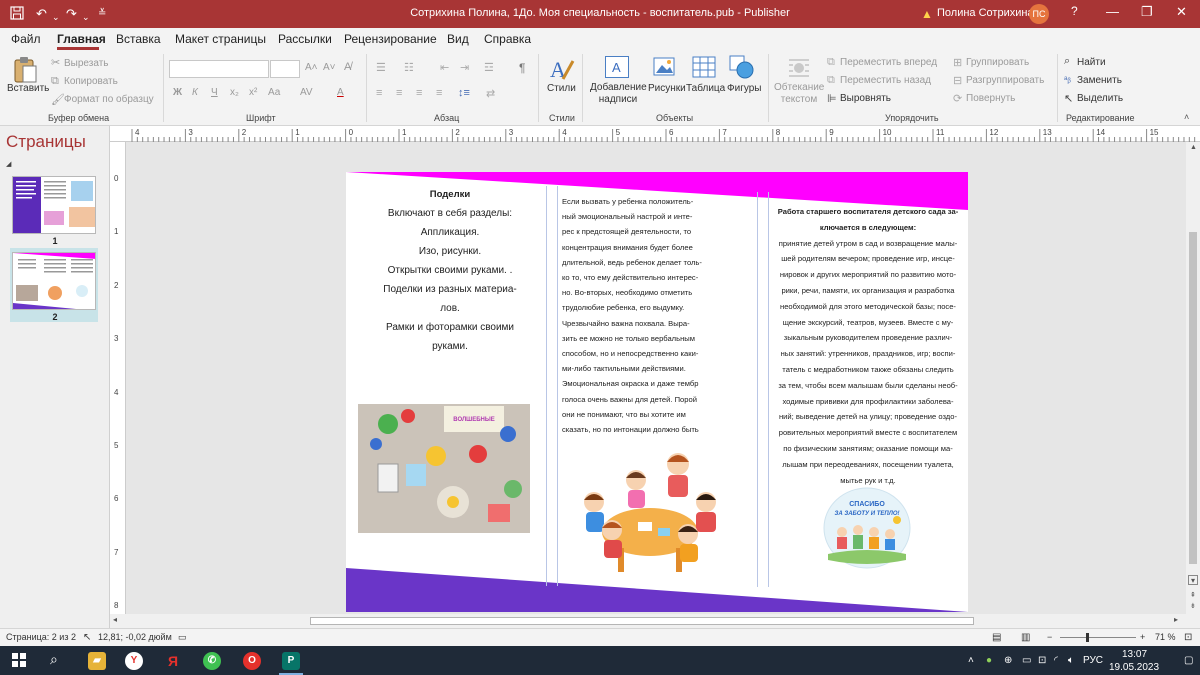  Describe the element at coordinates (1181, 12) in the screenshot. I see `close-icon: ✕` at that location.